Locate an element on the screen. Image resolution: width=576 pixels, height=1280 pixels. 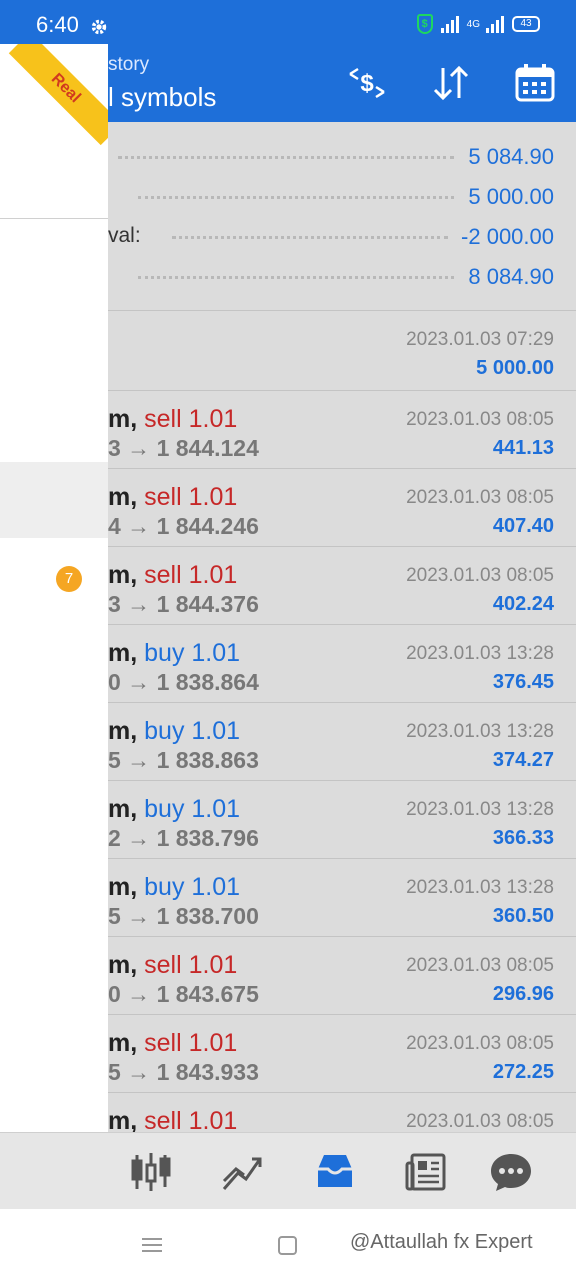
deal-profit: 366.33 is located at coordinates (523, 838).